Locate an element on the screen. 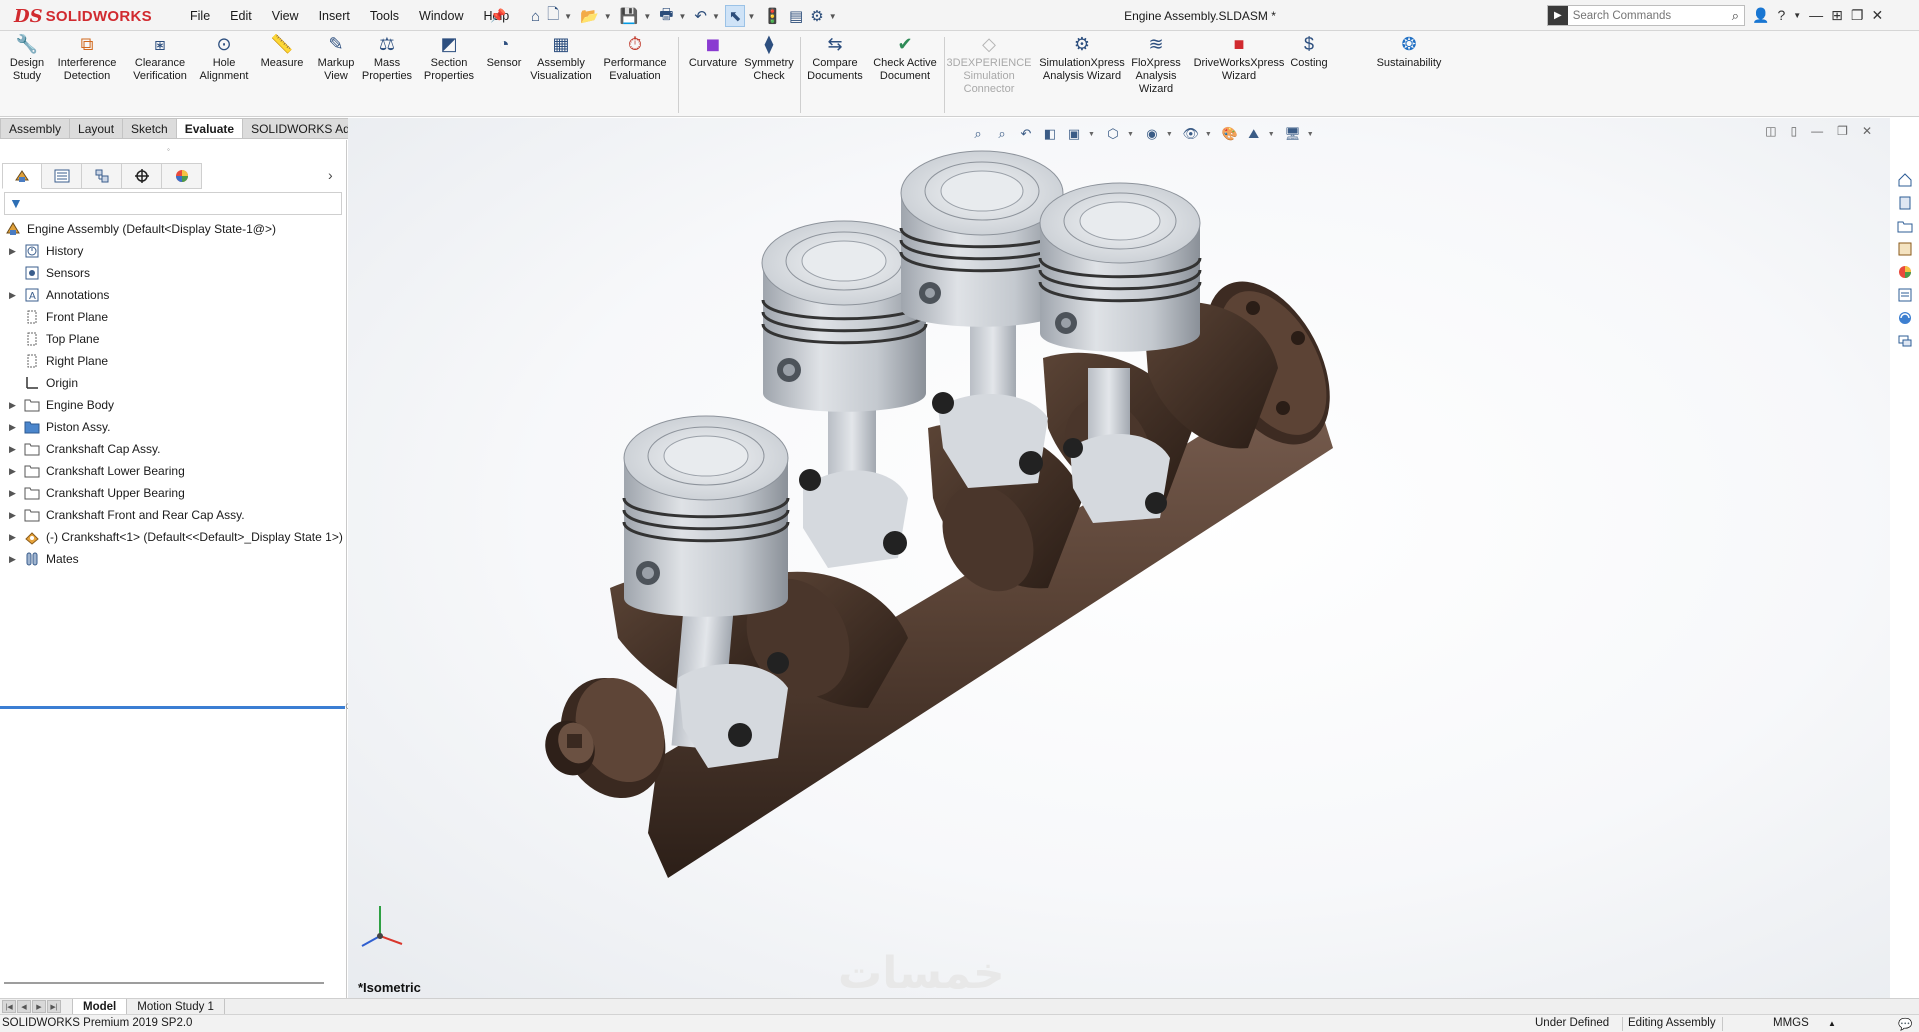 The image size is (1919, 1032). tree-filter: ▼ is located at coordinates (173, 203).